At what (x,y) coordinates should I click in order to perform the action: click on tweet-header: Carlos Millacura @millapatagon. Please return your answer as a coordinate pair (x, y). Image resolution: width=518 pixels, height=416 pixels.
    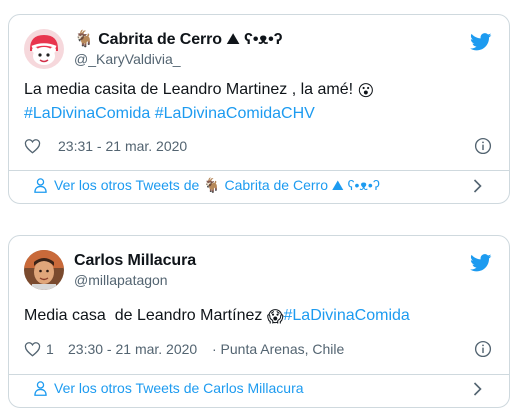
    Looking at the image, I should click on (259, 270).